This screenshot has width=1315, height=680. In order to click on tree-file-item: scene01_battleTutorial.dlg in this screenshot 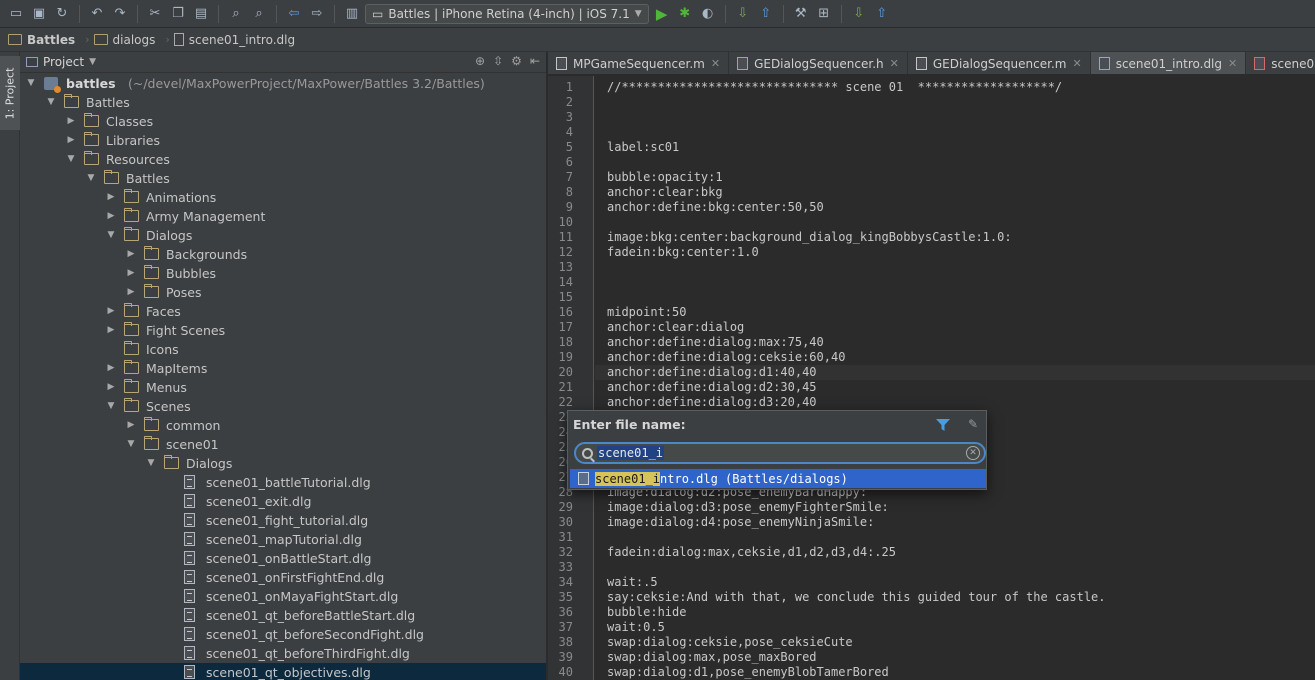, I will do `click(283, 482)`.